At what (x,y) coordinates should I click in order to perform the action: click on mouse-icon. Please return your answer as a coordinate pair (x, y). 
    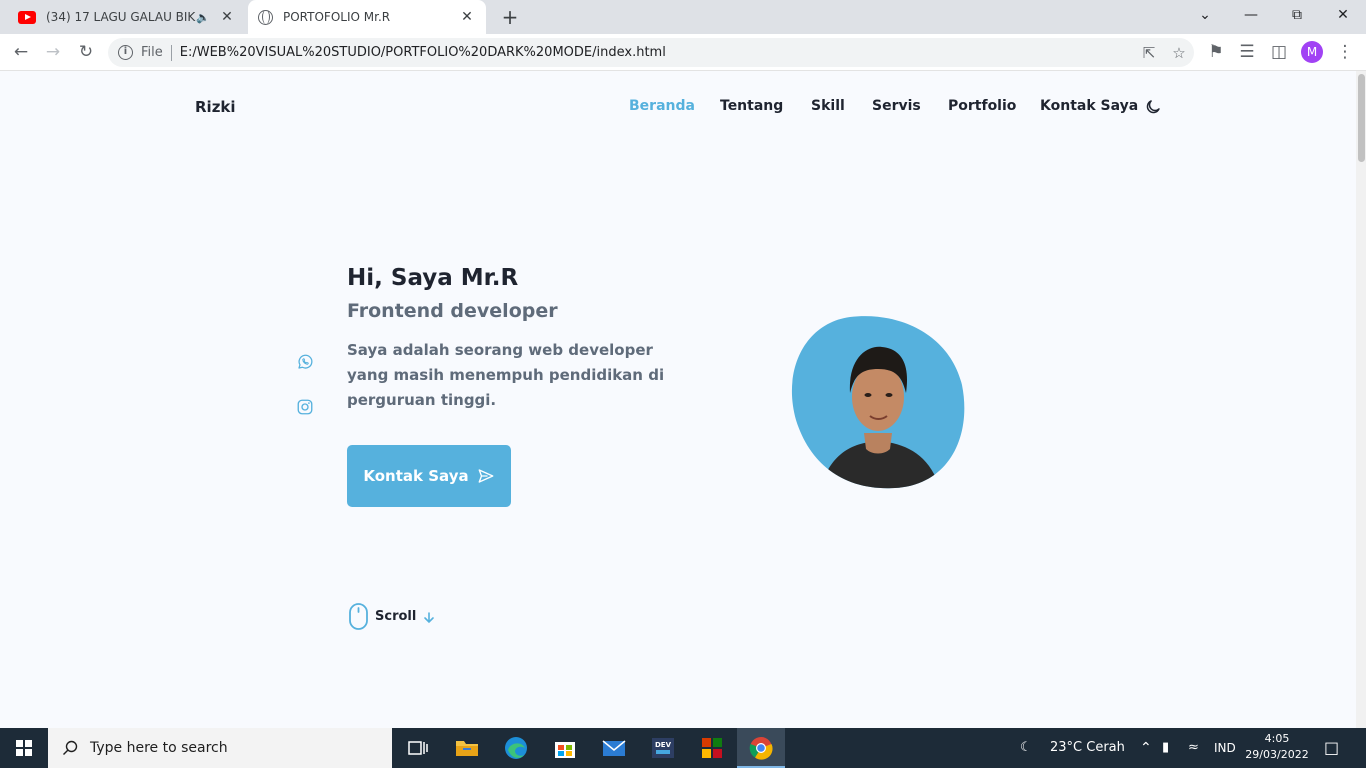
    Looking at the image, I should click on (358, 616).